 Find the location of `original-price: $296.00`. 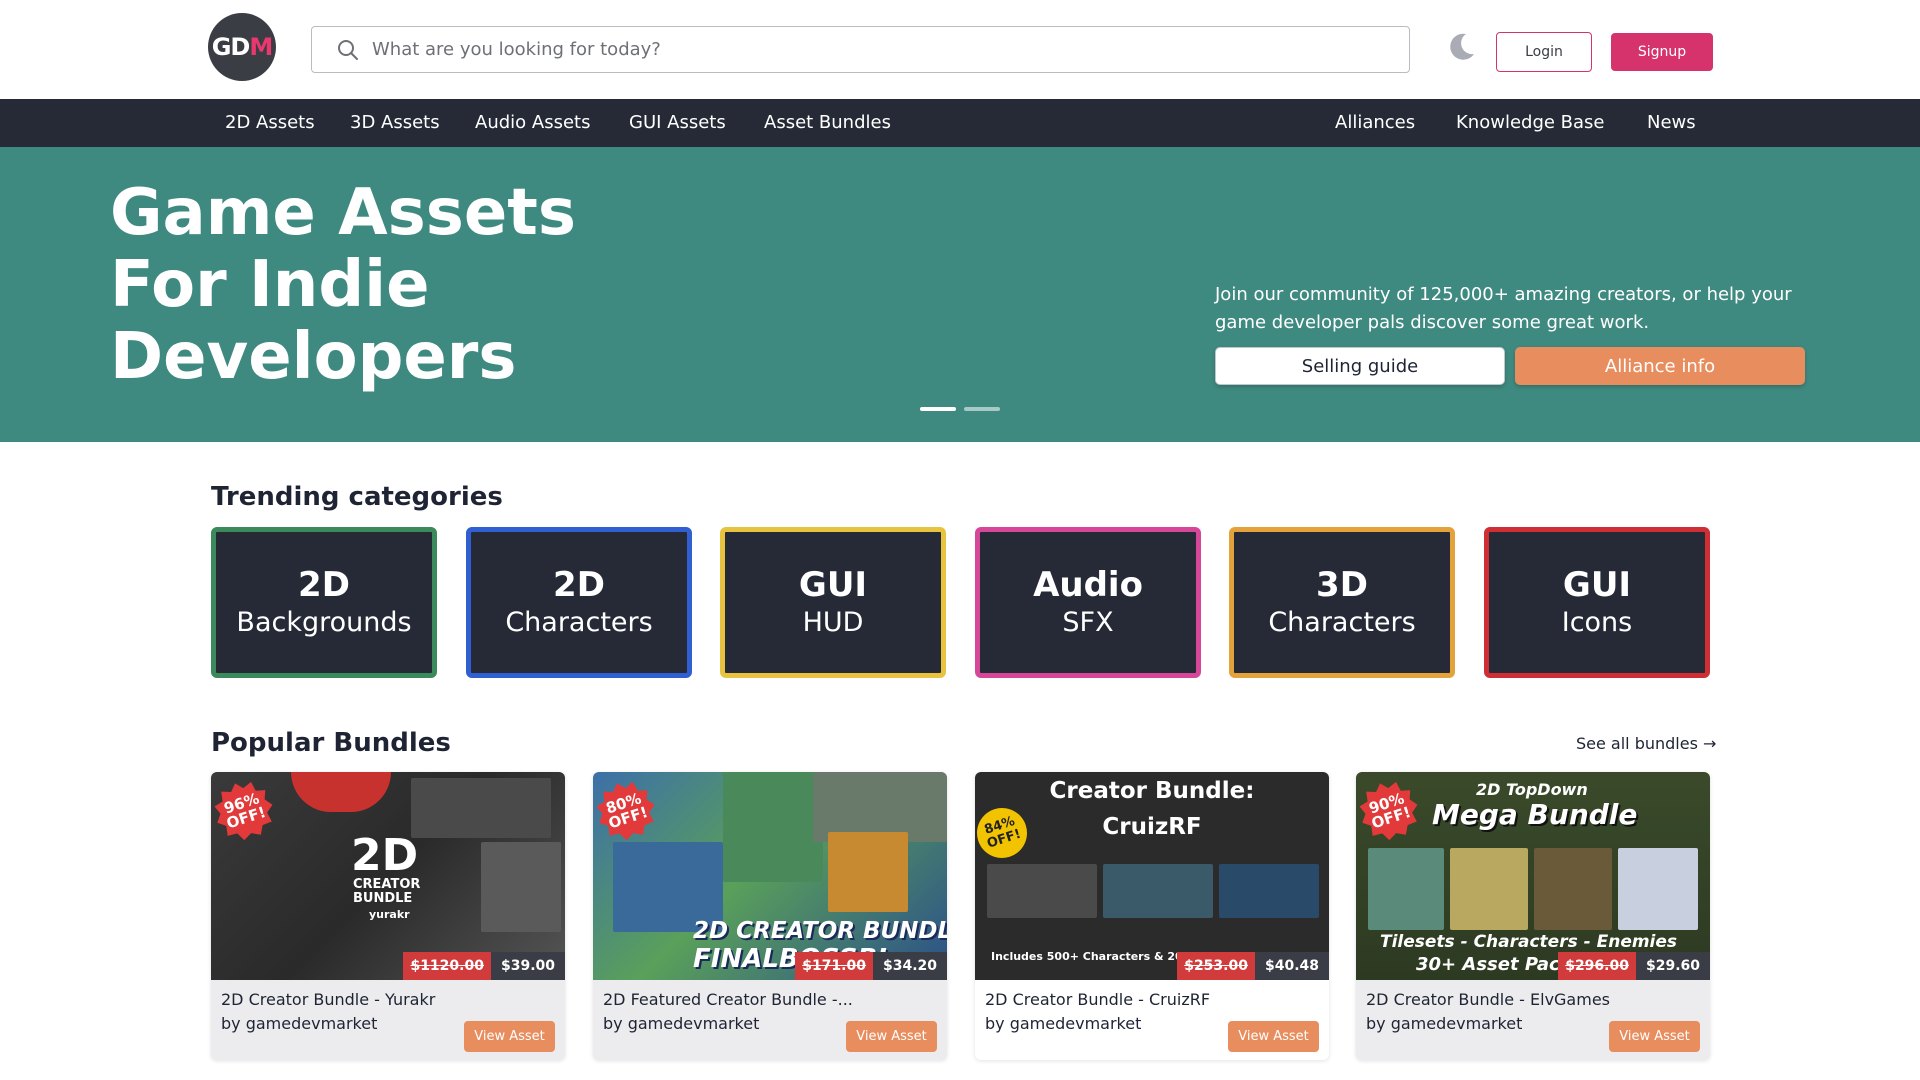

original-price: $296.00 is located at coordinates (1597, 966).